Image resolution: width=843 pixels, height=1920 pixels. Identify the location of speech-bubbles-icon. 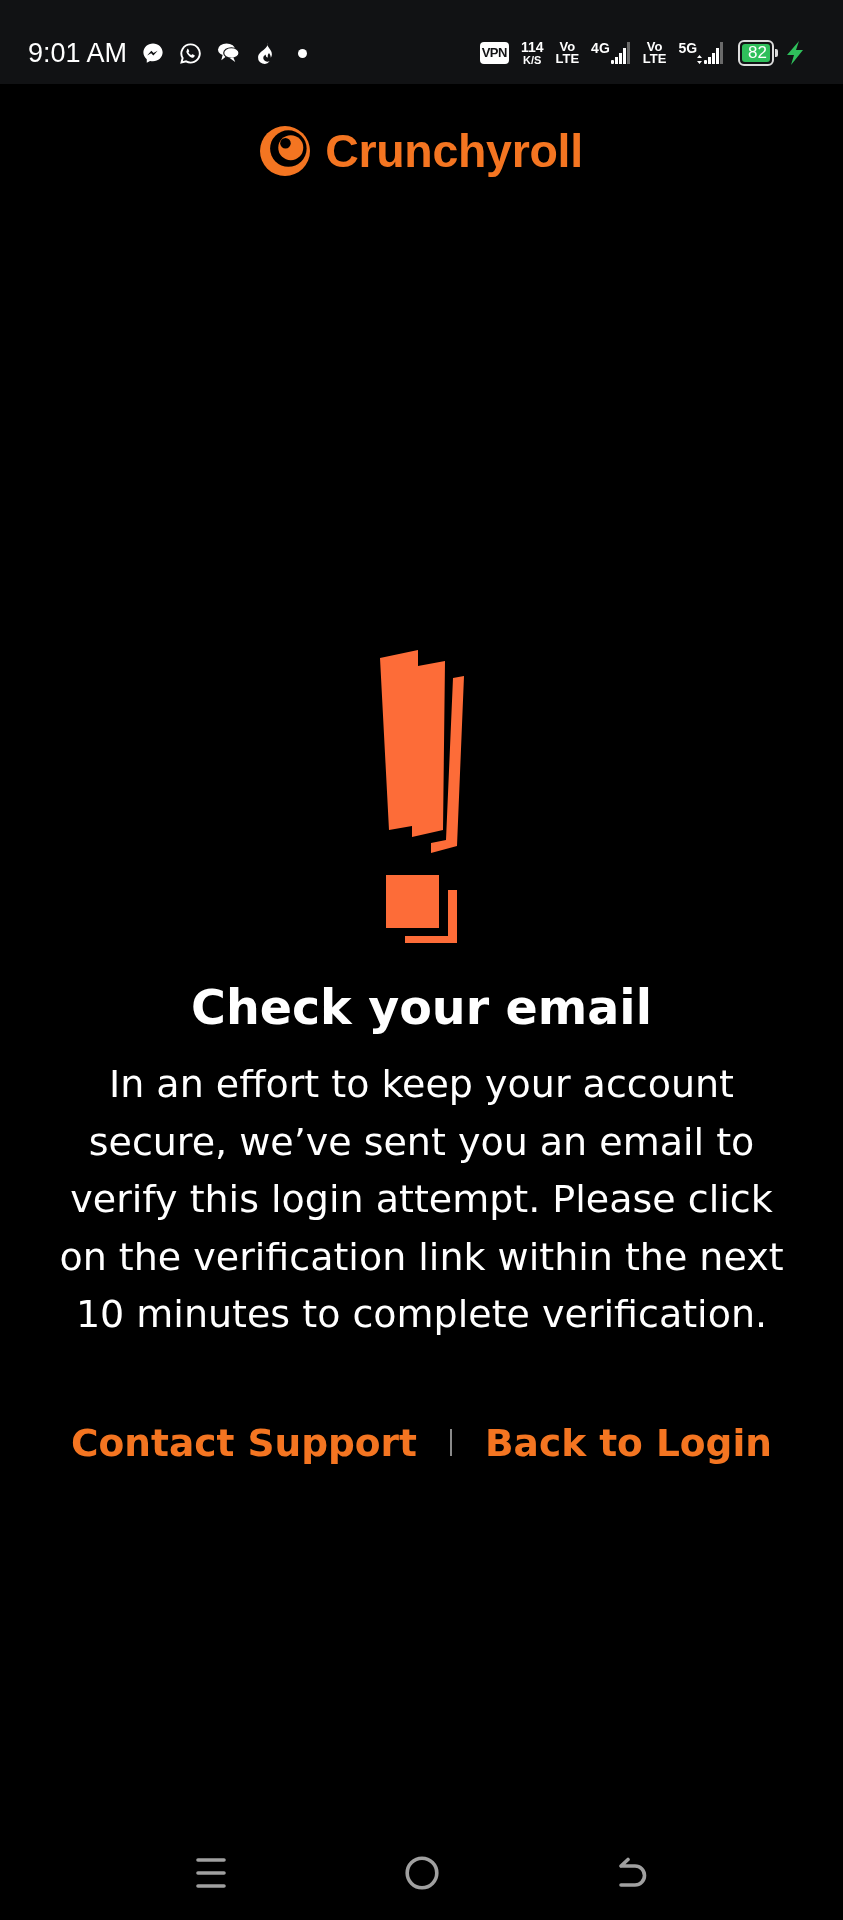
(229, 53).